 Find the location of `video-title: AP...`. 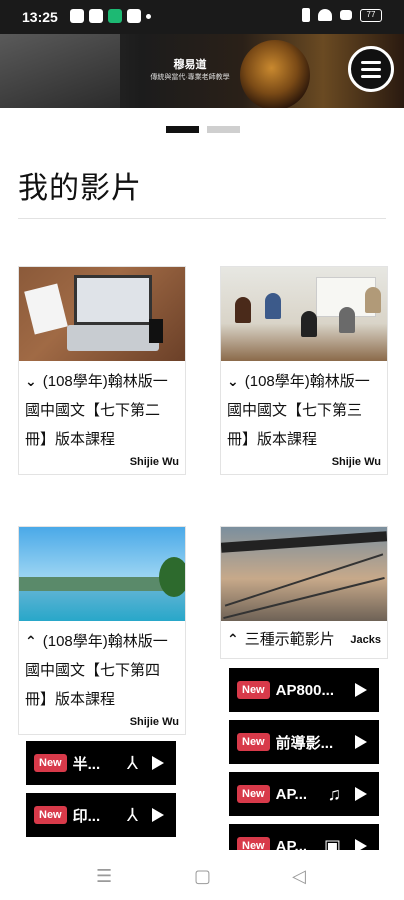

video-title: AP... is located at coordinates (291, 794).